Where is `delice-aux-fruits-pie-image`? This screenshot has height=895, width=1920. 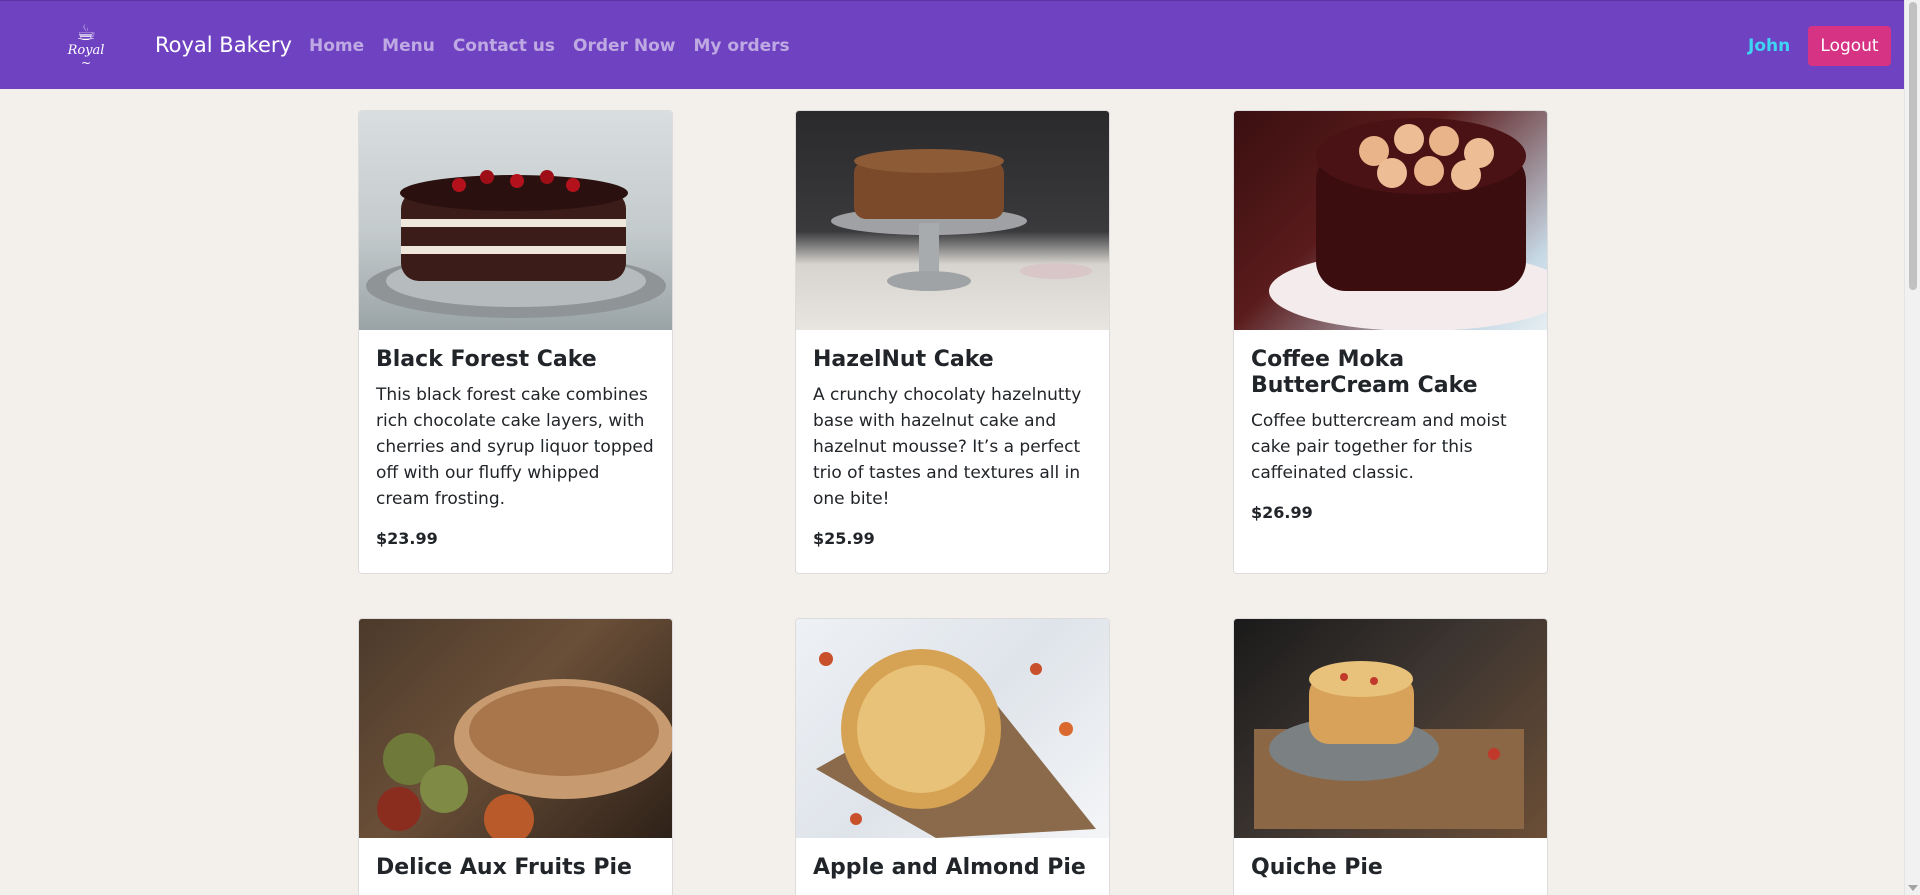 delice-aux-fruits-pie-image is located at coordinates (515, 728).